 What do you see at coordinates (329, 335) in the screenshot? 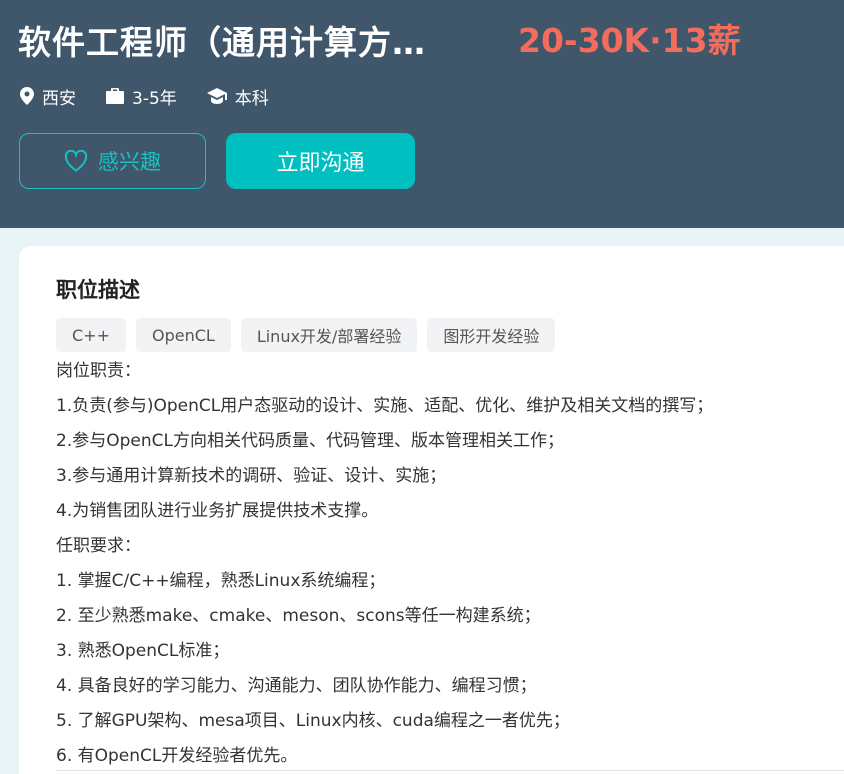
I see `skill-tag: Linux开发/部署经验` at bounding box center [329, 335].